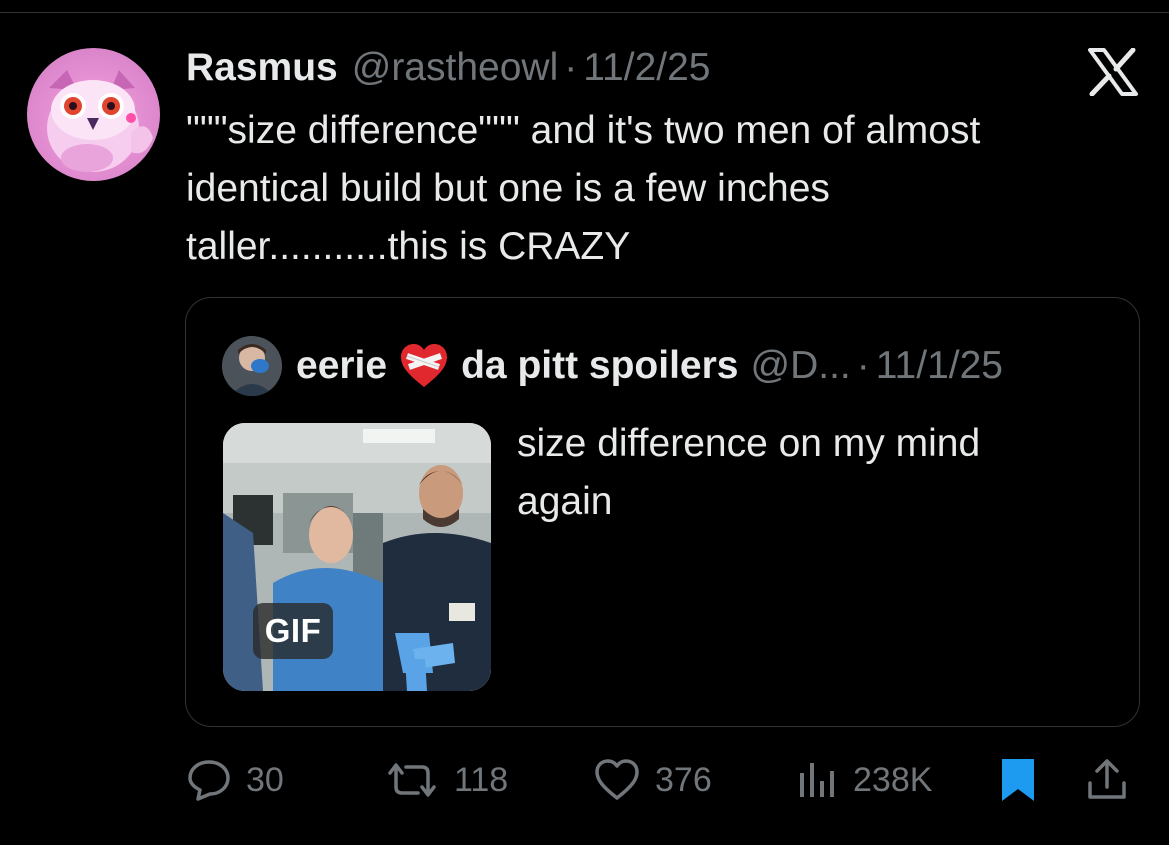 This screenshot has height=845, width=1169. What do you see at coordinates (646, 68) in the screenshot?
I see `tweet-date: 11/2/25` at bounding box center [646, 68].